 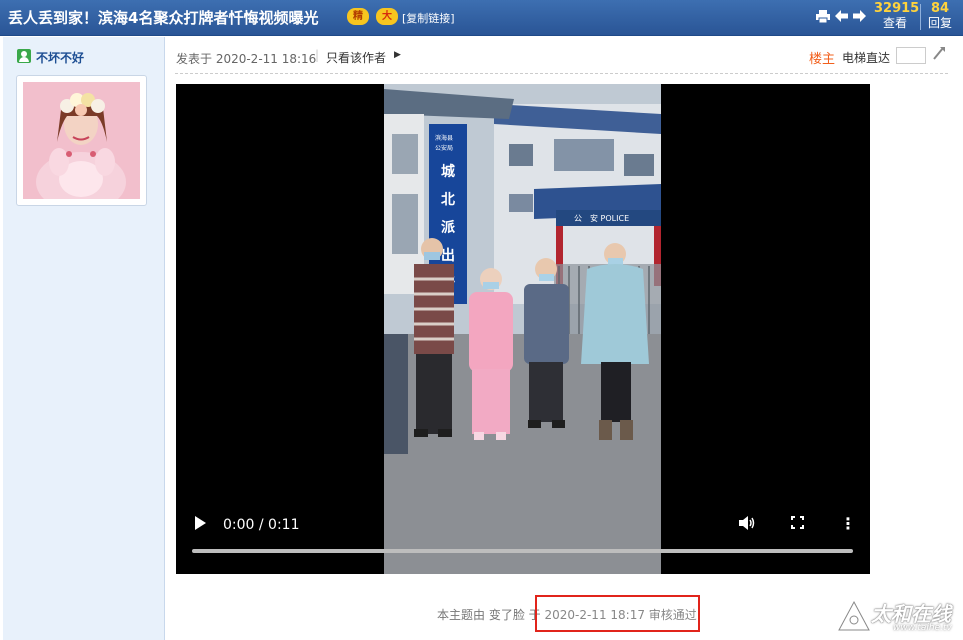 I want to click on arrow-left-icon, so click(x=841, y=18).